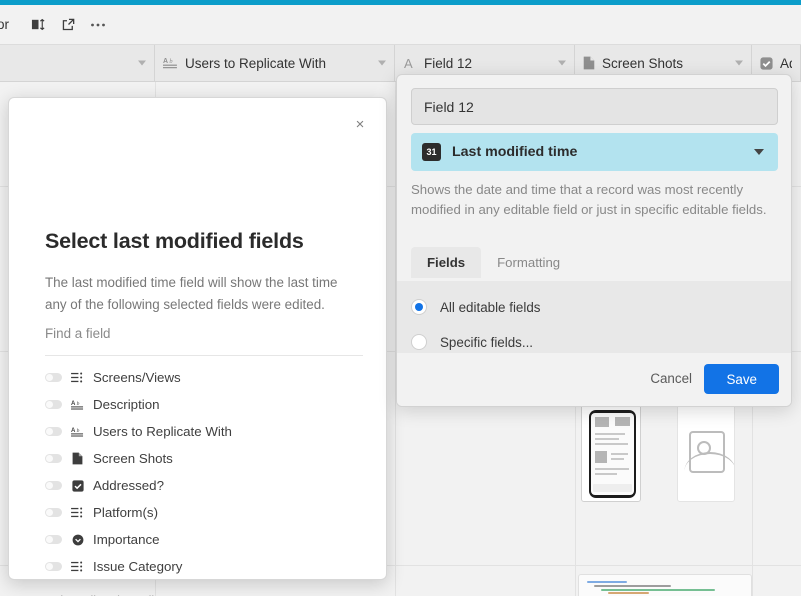 This screenshot has height=596, width=801. What do you see at coordinates (205, 458) in the screenshot?
I see `field-list-item: Screen Shots` at bounding box center [205, 458].